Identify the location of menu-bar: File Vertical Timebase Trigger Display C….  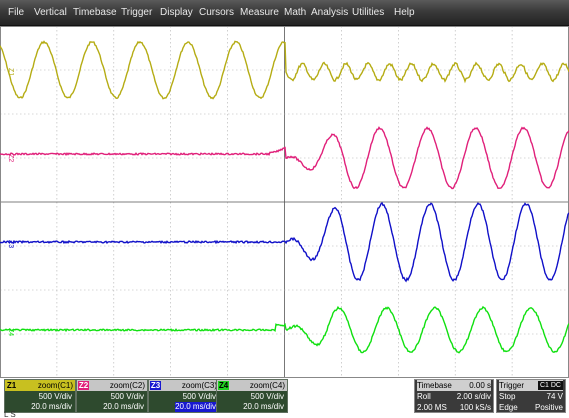
(284, 13).